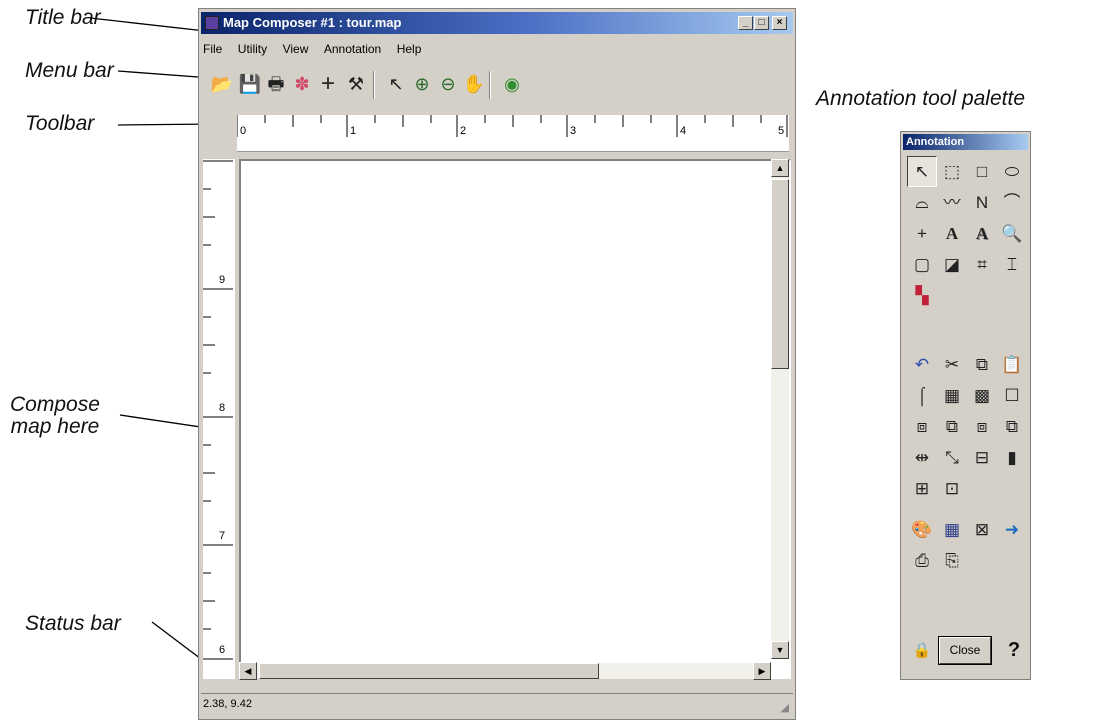  I want to click on dashed-rectangle-tool-icon: ⬚, so click(952, 171).